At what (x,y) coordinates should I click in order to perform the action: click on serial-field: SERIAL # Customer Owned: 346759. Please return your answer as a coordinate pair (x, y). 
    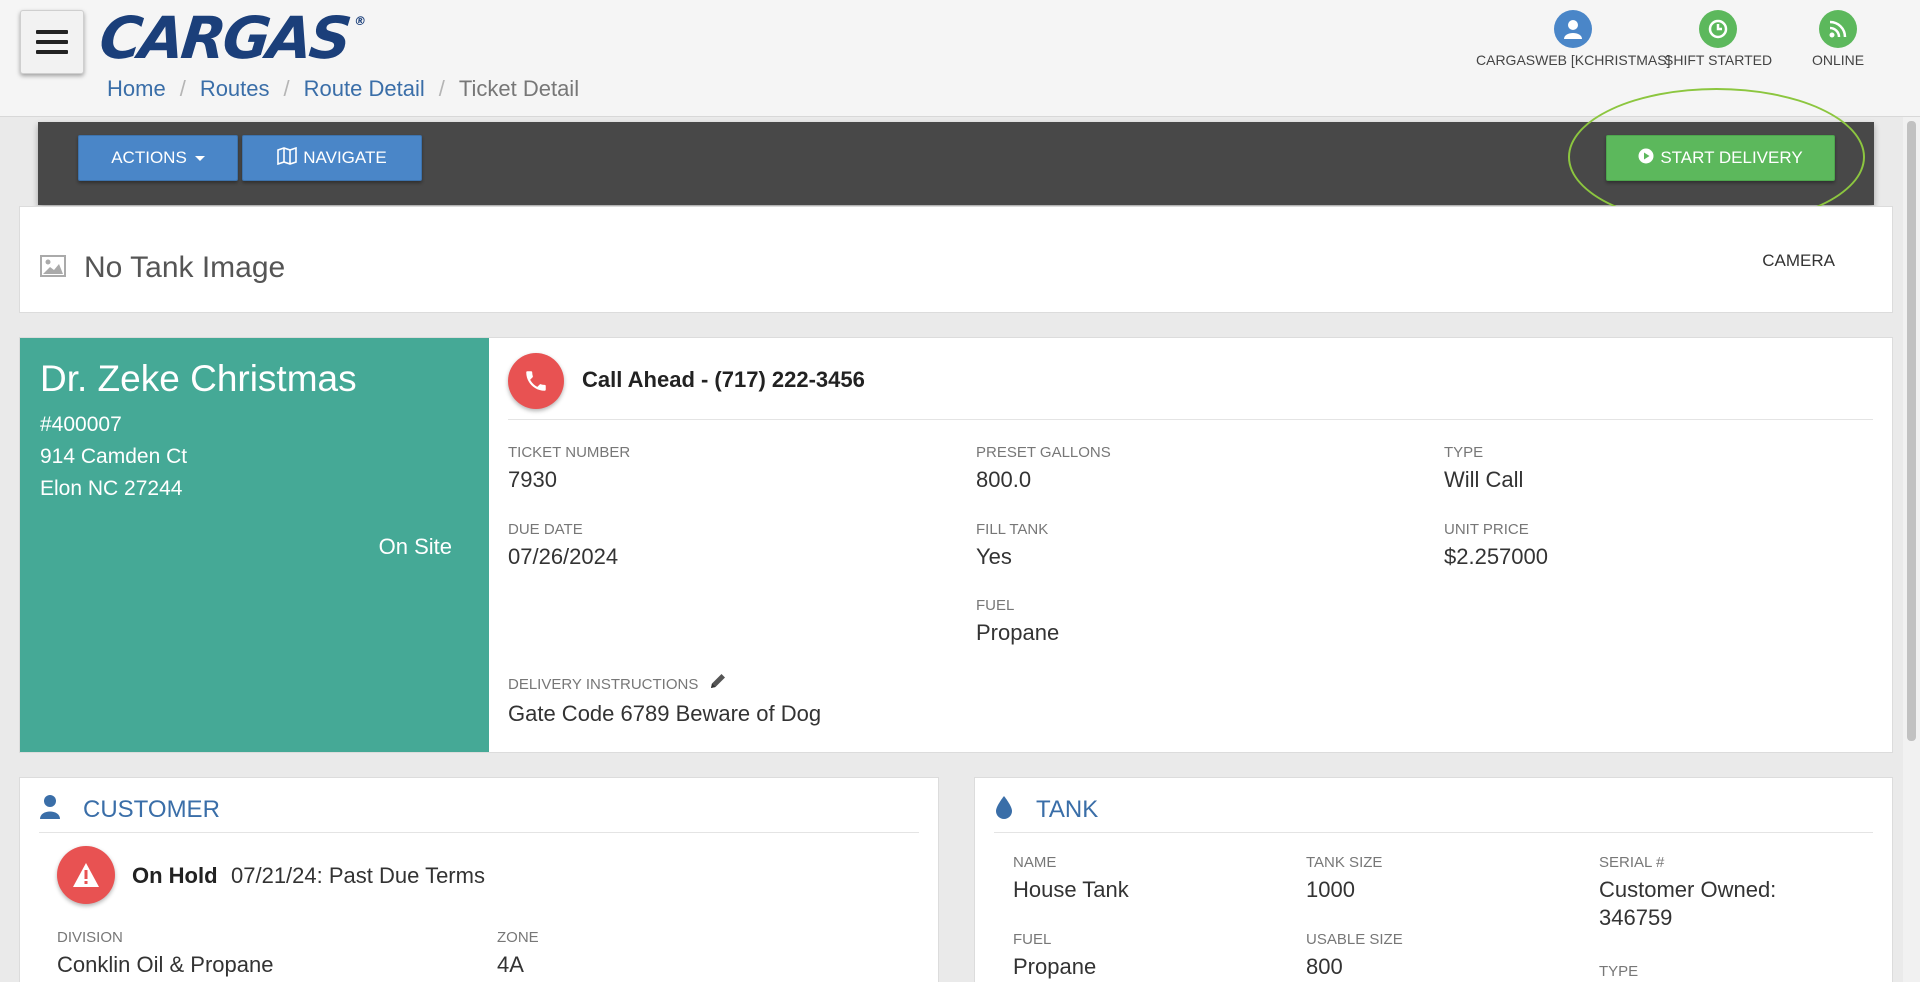
    Looking at the image, I should click on (1687, 892).